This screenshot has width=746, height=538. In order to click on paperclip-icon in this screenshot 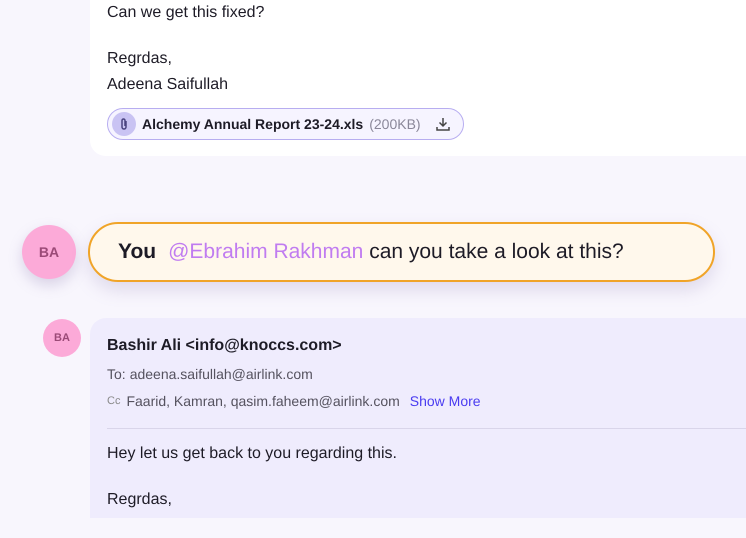, I will do `click(124, 124)`.